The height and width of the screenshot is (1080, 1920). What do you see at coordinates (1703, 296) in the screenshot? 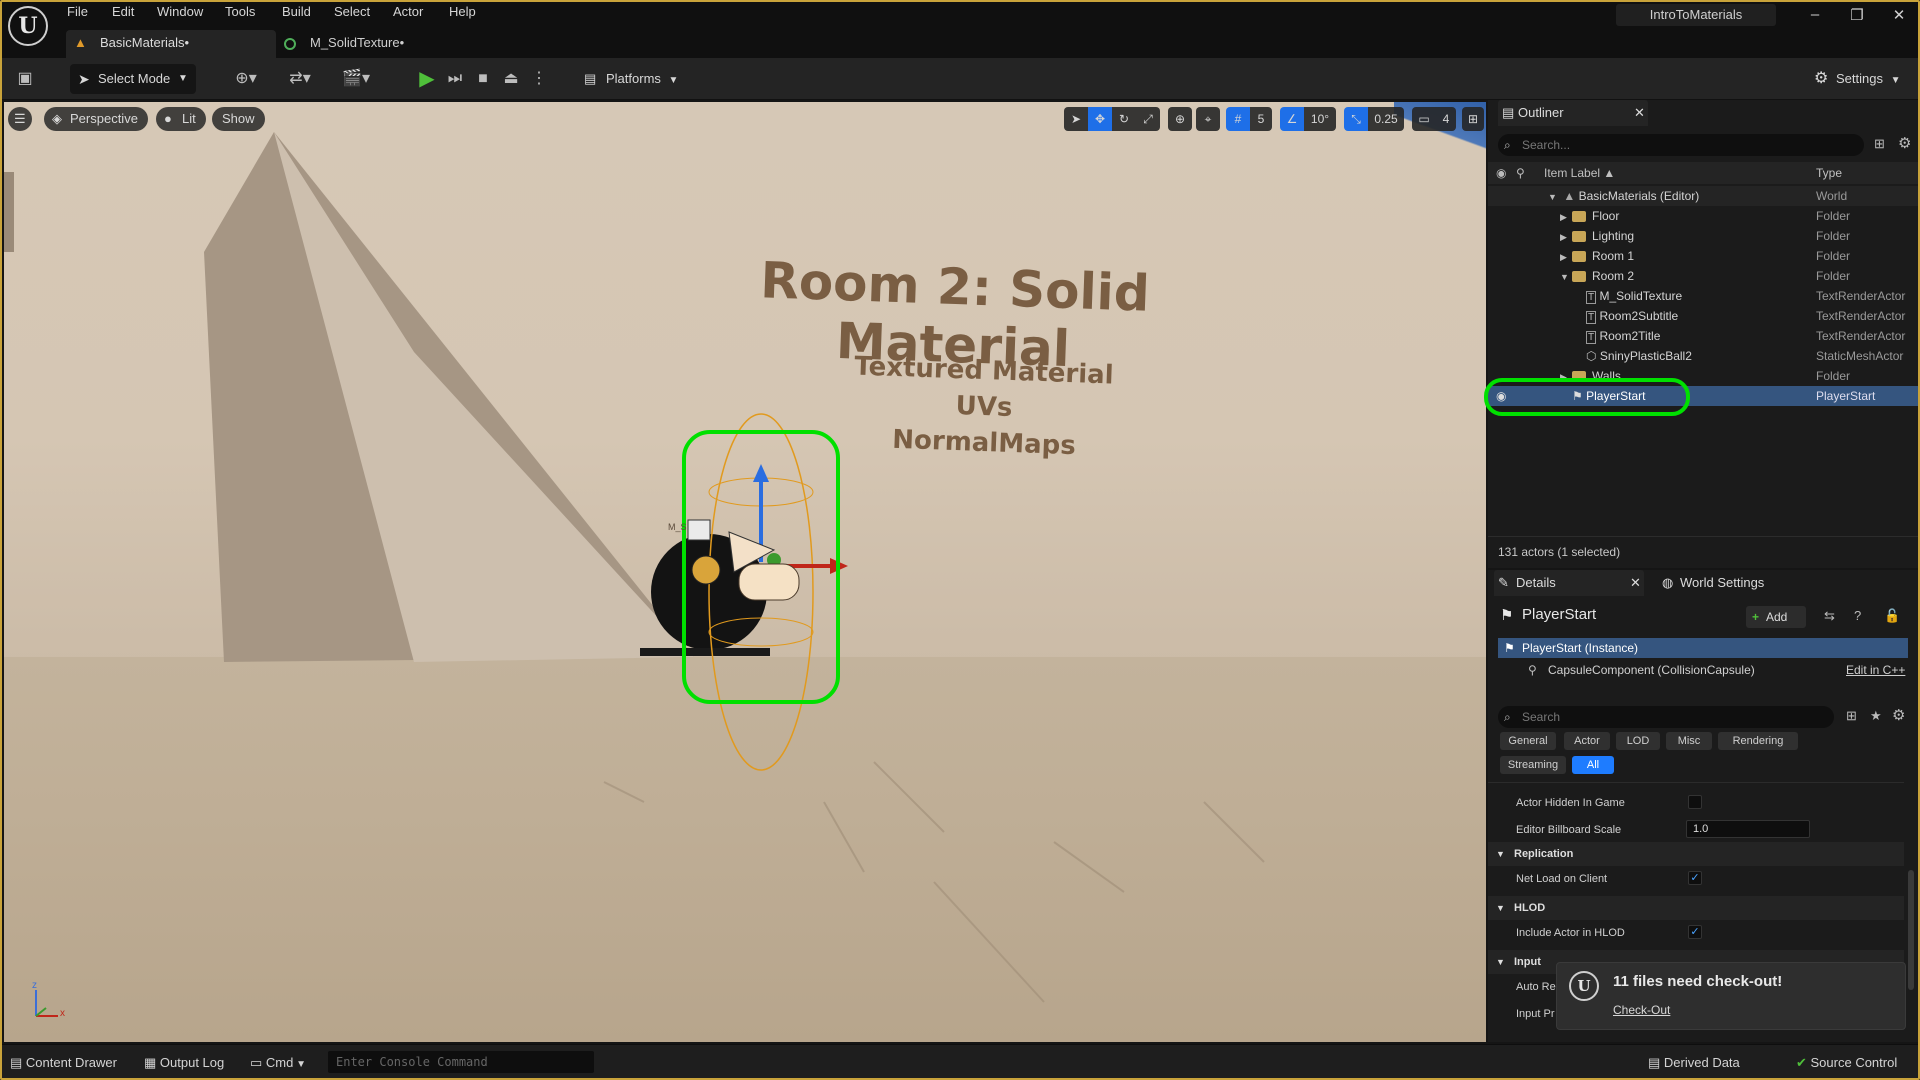
I see `outliner-row-m-solidtexture: T M_SolidTexture TextRenderActor` at bounding box center [1703, 296].